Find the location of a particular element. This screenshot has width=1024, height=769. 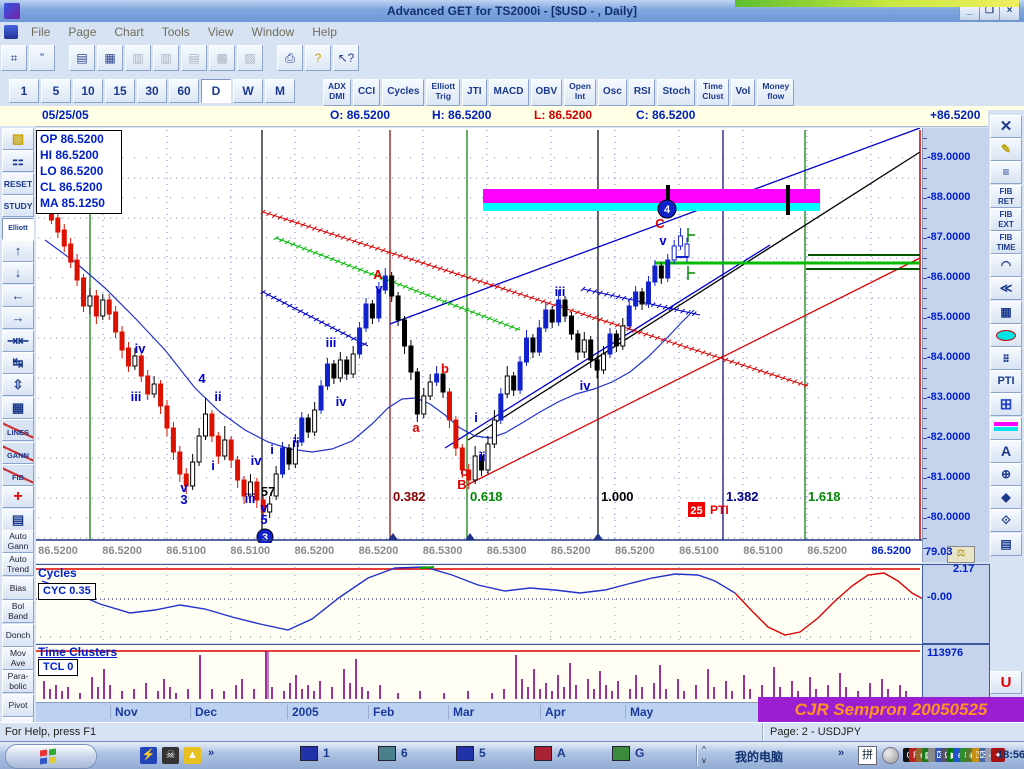

left-tool-arrow-up: ↑ is located at coordinates (18, 251).